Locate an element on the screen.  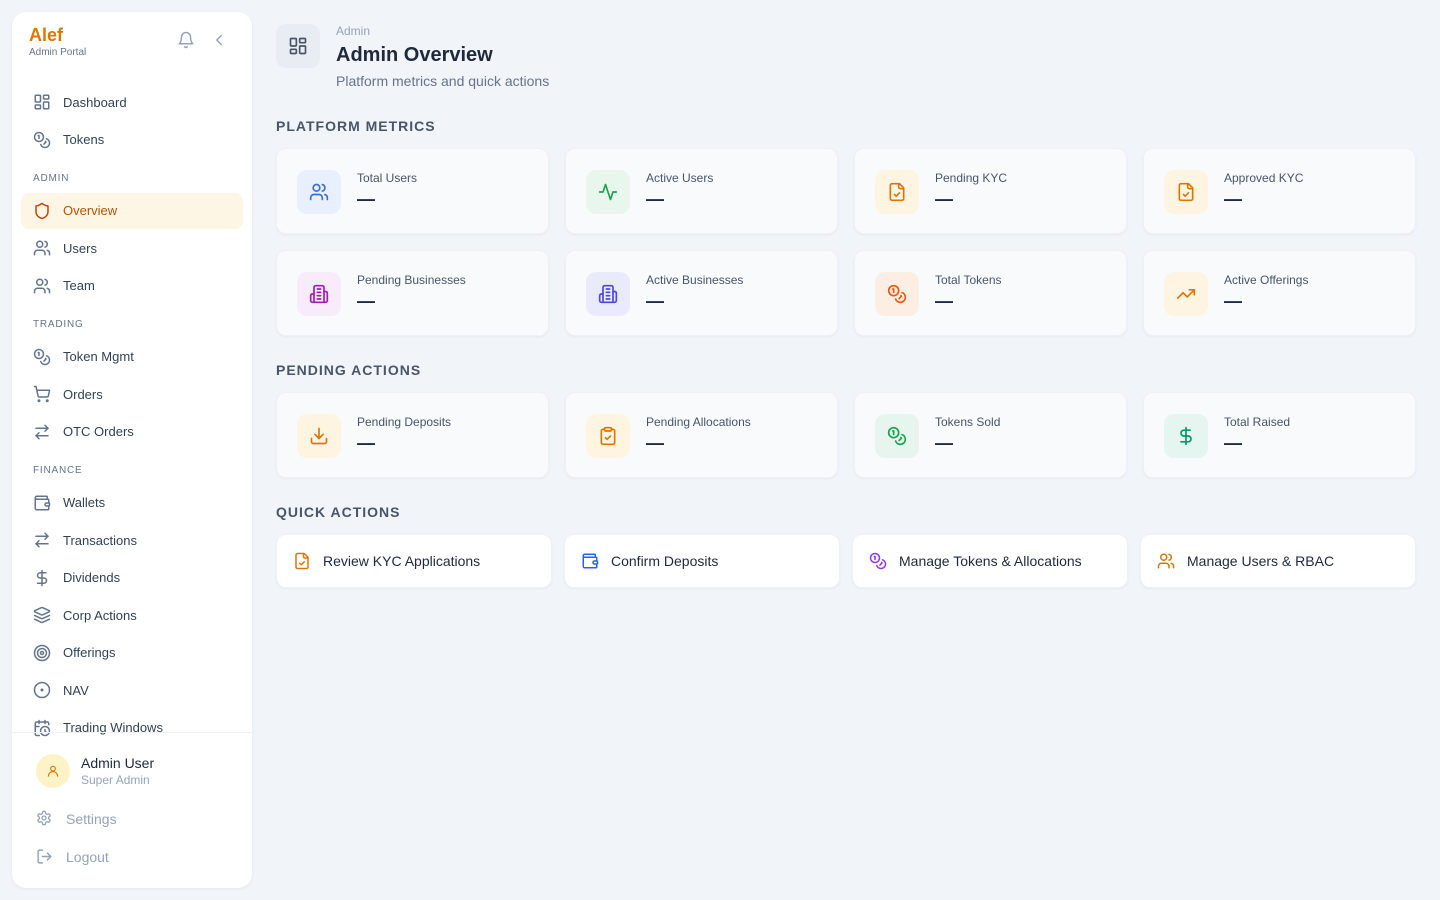
nav-section-admin: ADMIN is located at coordinates (51, 178).